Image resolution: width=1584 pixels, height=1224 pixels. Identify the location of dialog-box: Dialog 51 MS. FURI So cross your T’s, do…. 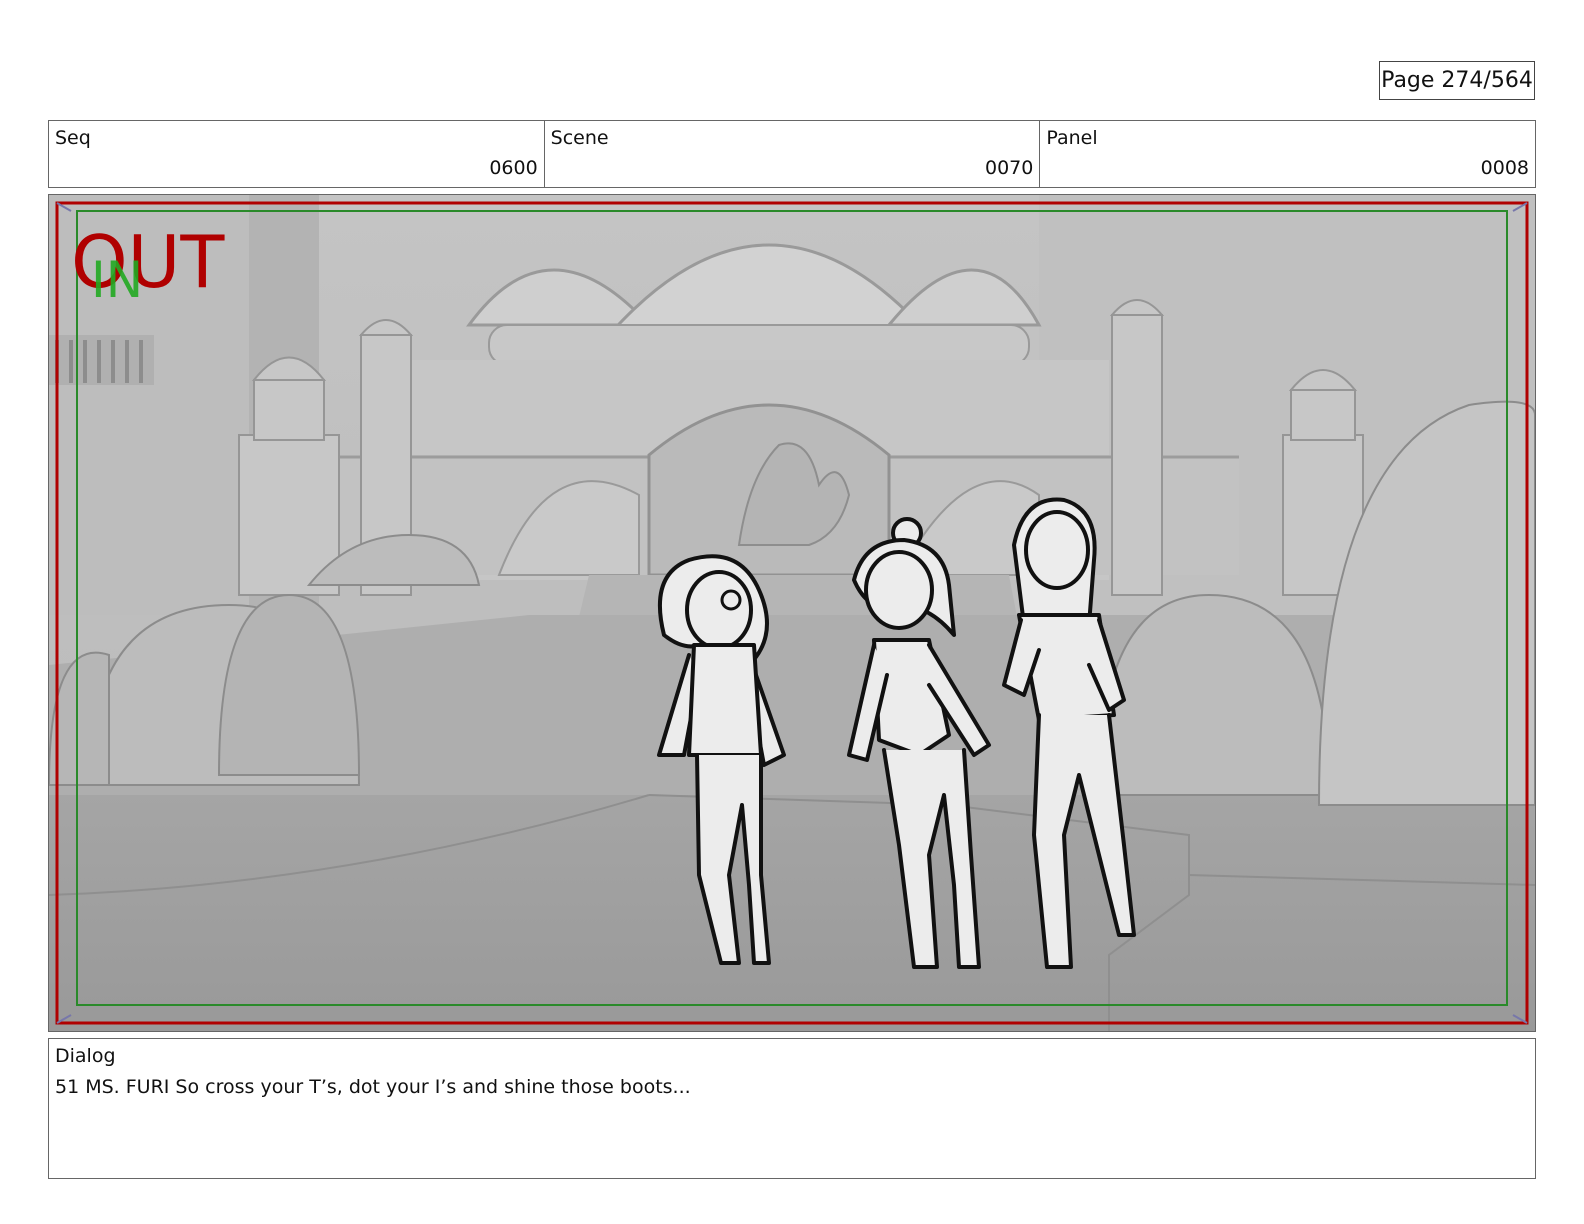
(792, 1108).